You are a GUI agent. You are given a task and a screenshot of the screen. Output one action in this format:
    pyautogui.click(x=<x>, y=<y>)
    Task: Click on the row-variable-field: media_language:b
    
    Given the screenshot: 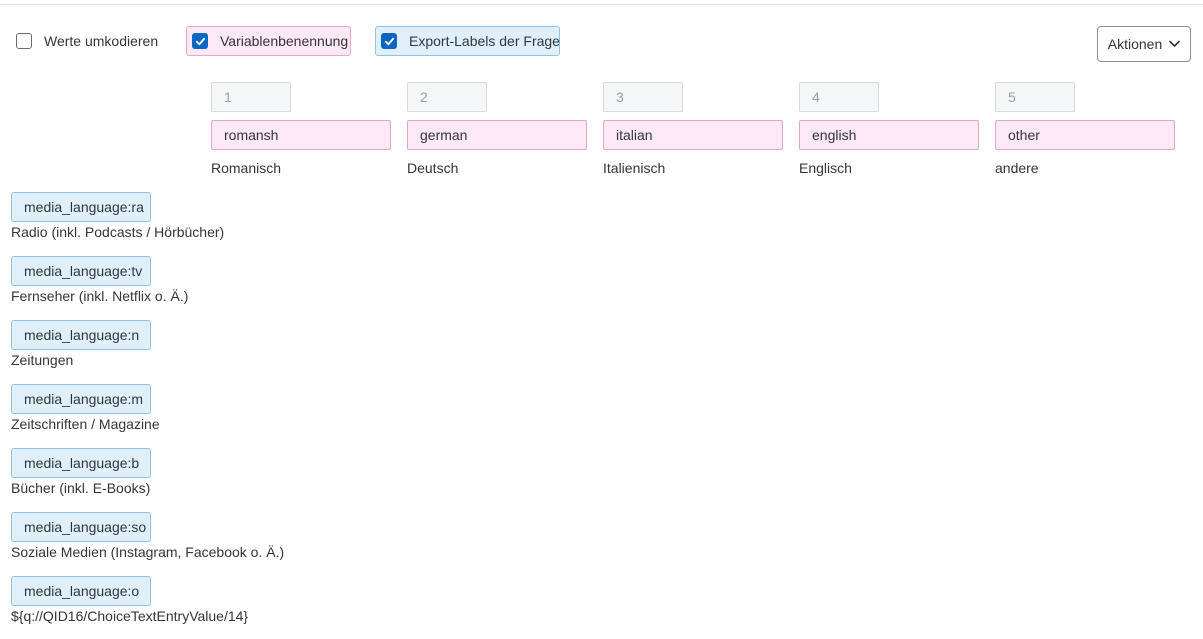 What is the action you would take?
    pyautogui.click(x=81, y=463)
    